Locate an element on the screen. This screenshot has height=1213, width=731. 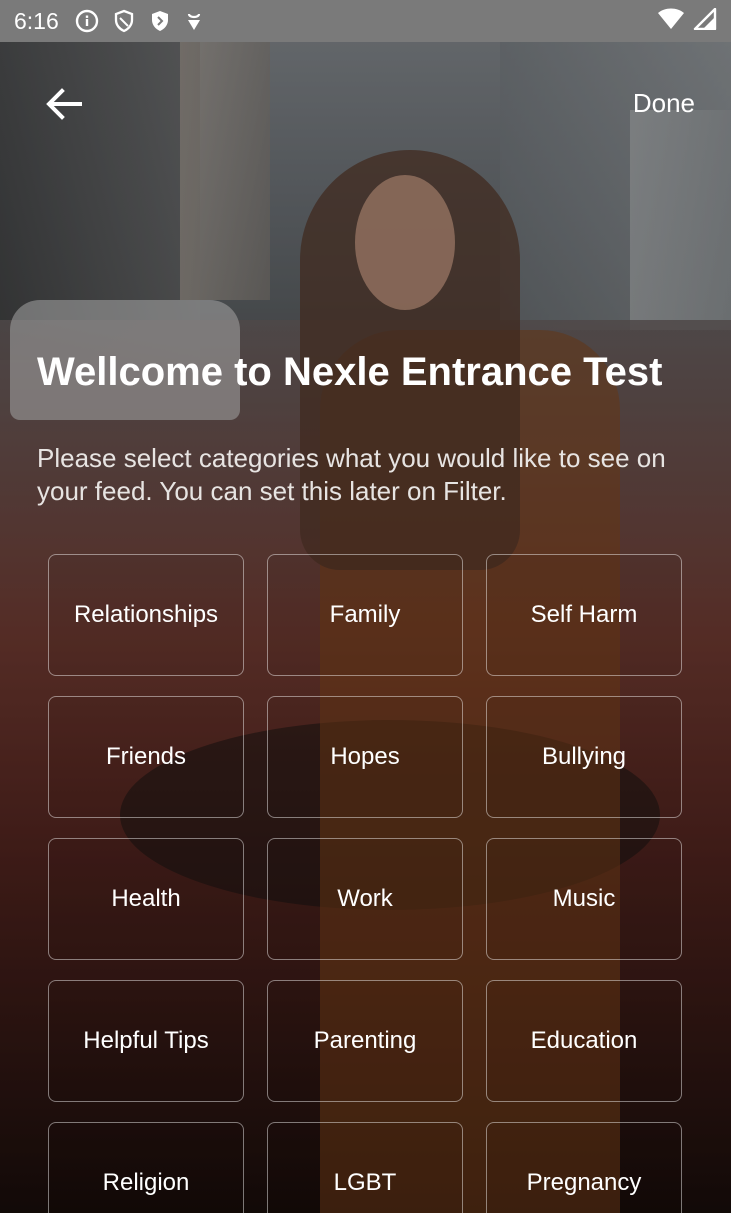
category-label: Music is located at coordinates (584, 898).